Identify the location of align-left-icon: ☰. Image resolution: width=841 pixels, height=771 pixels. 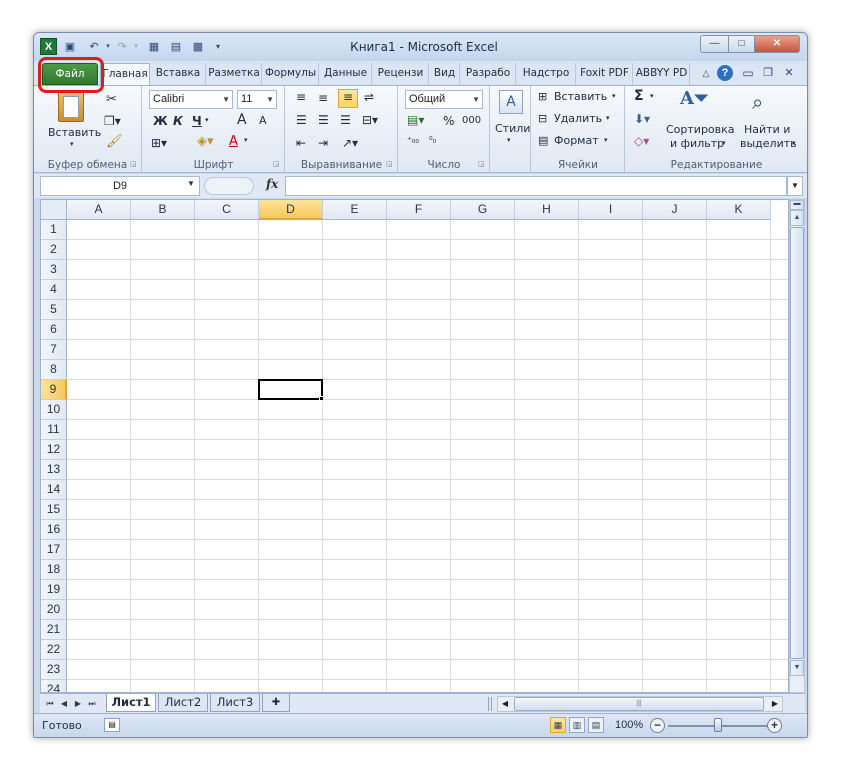
(301, 120).